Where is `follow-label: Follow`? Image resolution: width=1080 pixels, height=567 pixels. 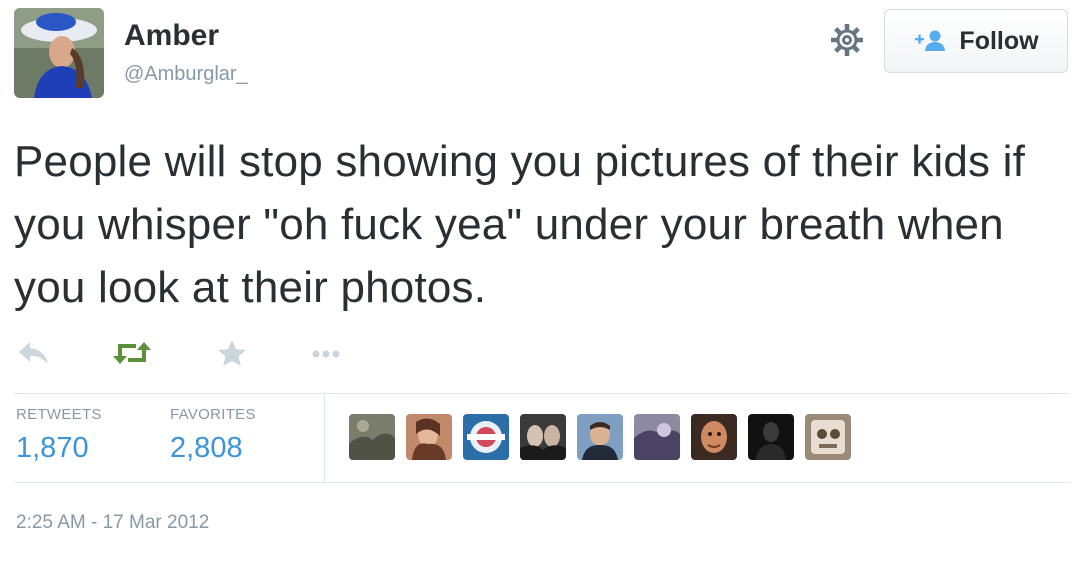
follow-label: Follow is located at coordinates (999, 40).